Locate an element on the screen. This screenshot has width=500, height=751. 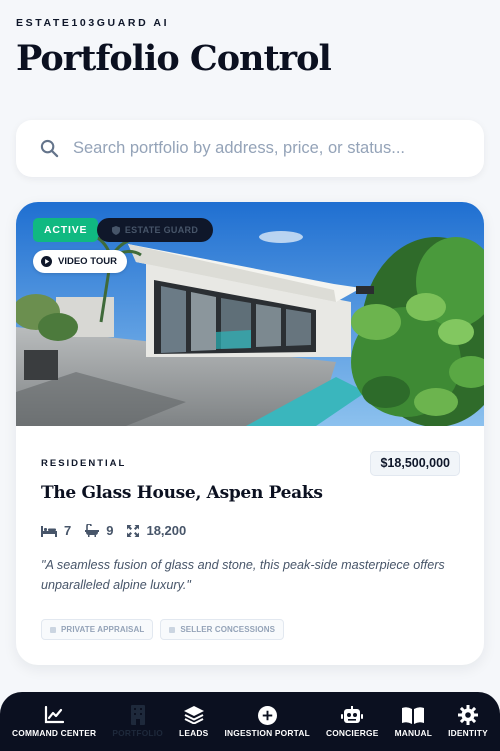
tag-private-appraisal: PRIVATE APPRAISAL is located at coordinates (97, 629).